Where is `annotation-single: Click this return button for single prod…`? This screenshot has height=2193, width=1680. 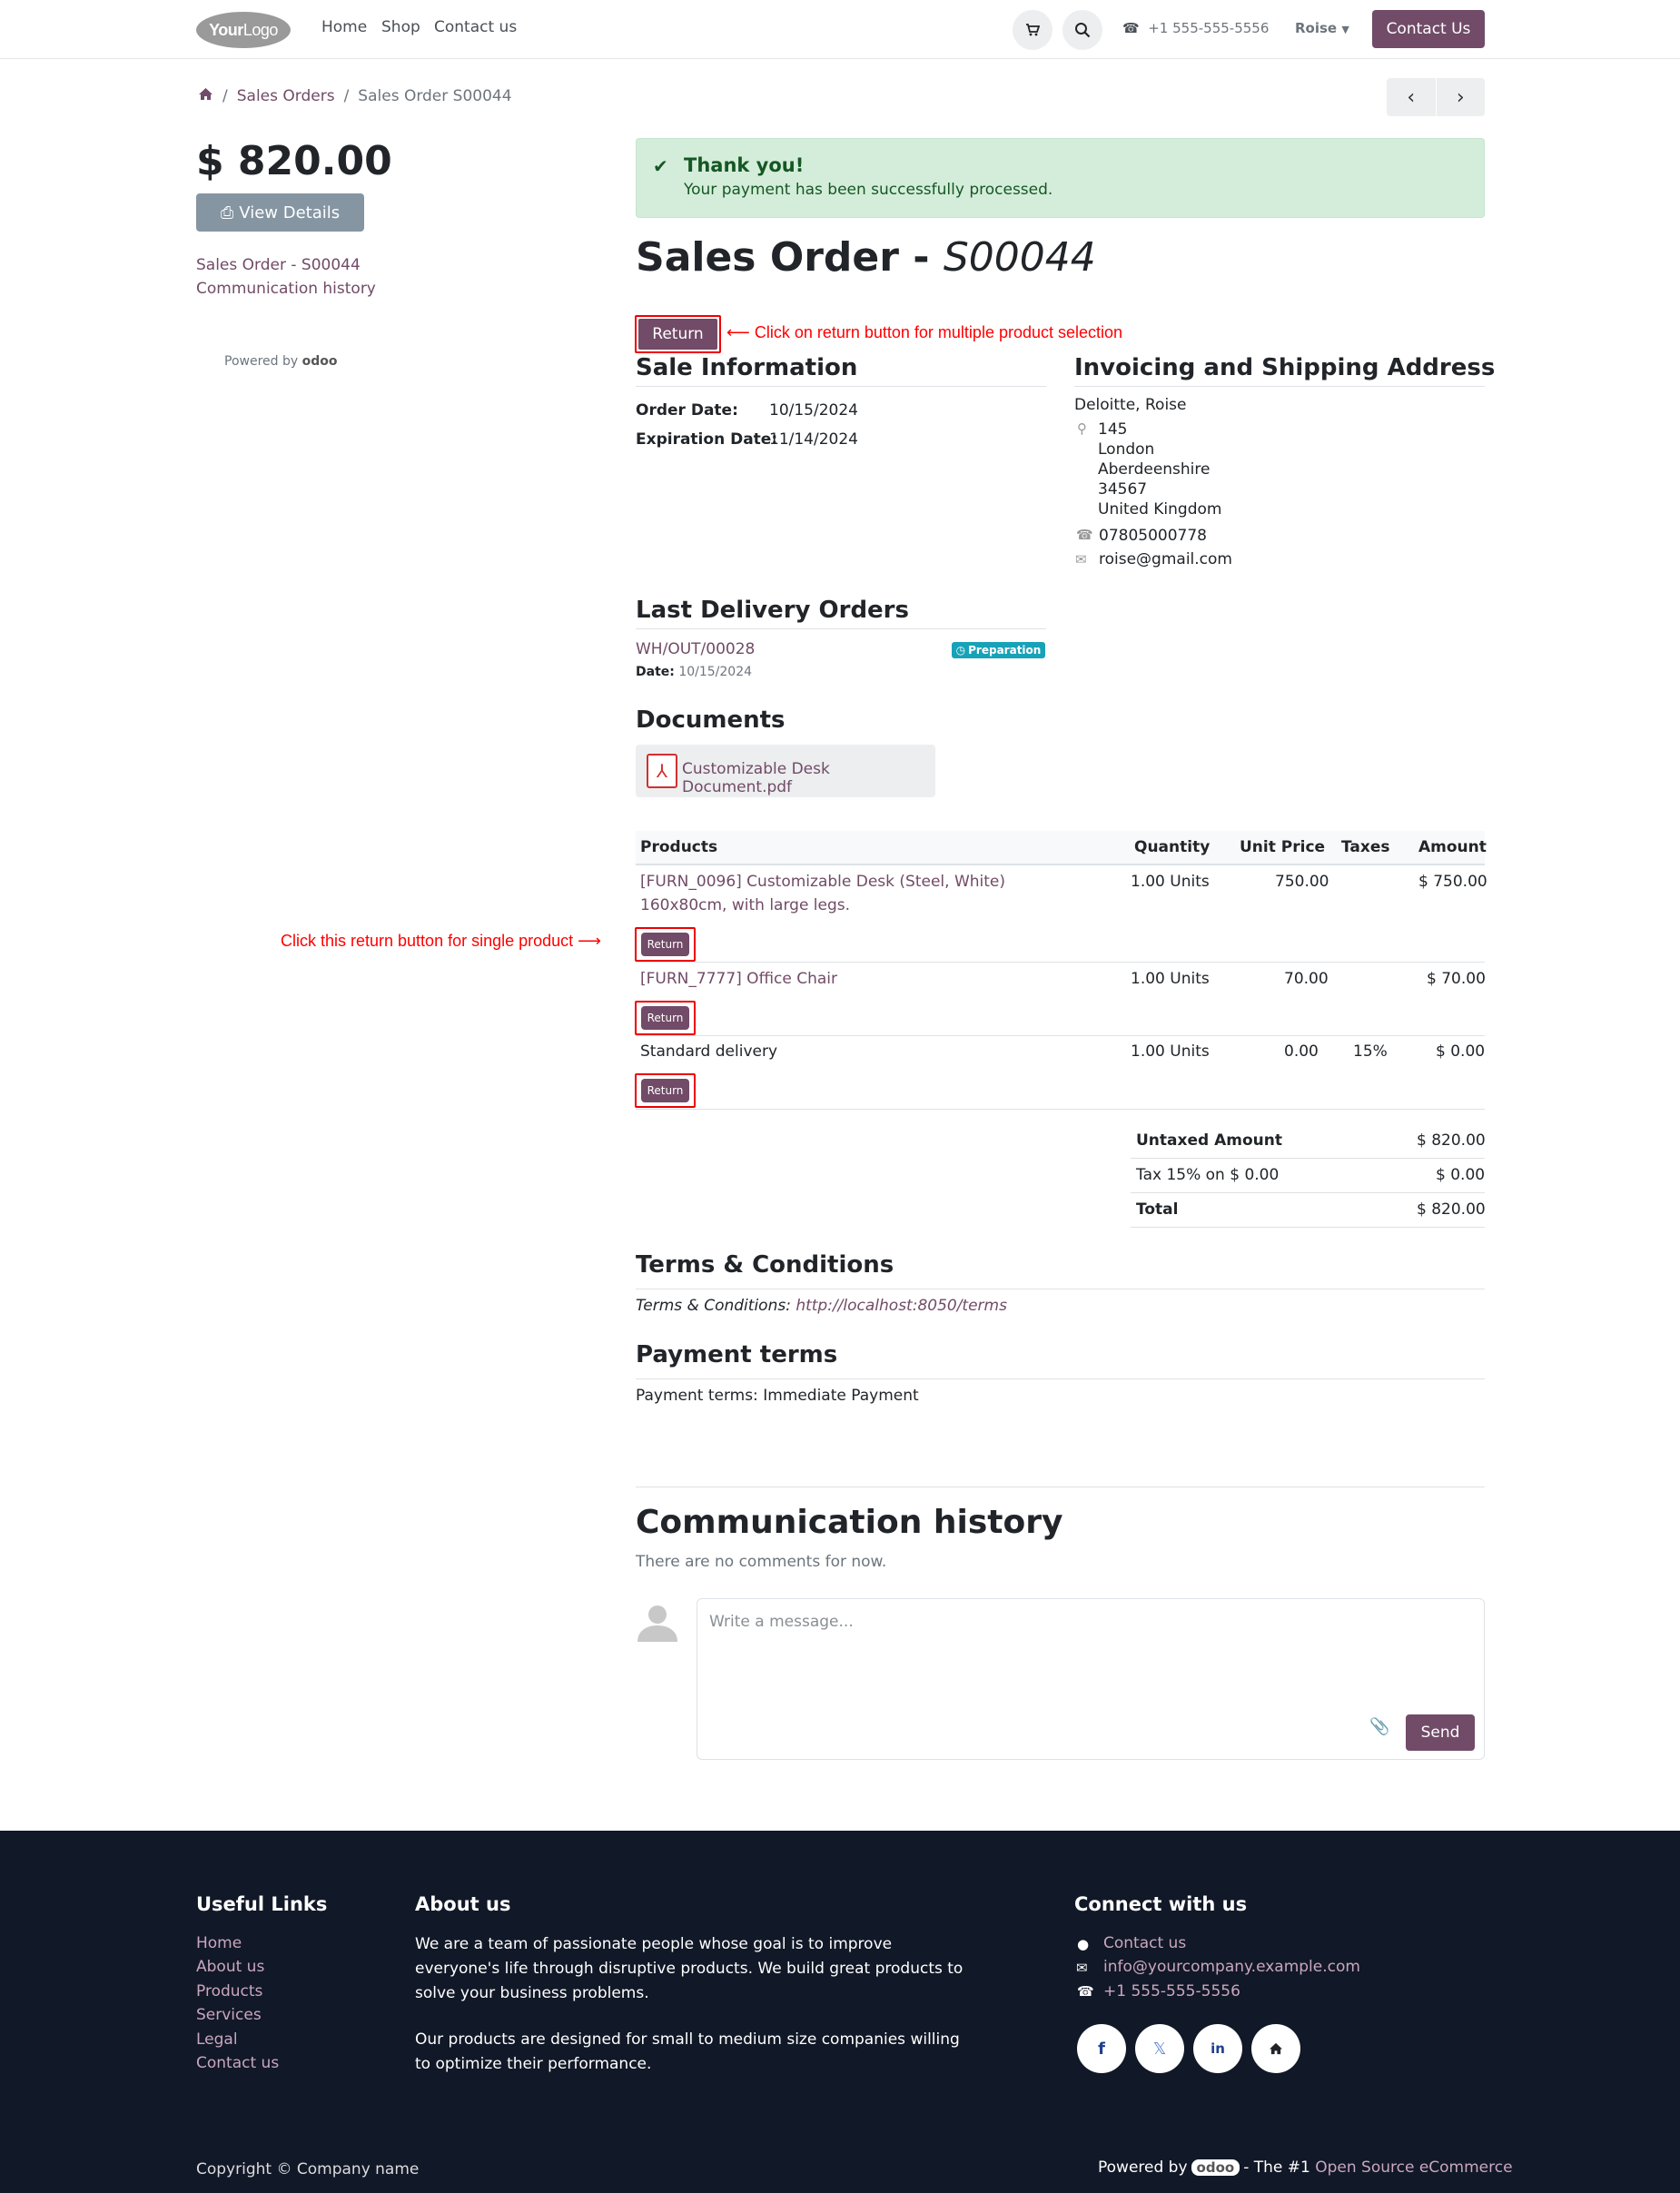
annotation-single: Click this return button for single prod… is located at coordinates (441, 941).